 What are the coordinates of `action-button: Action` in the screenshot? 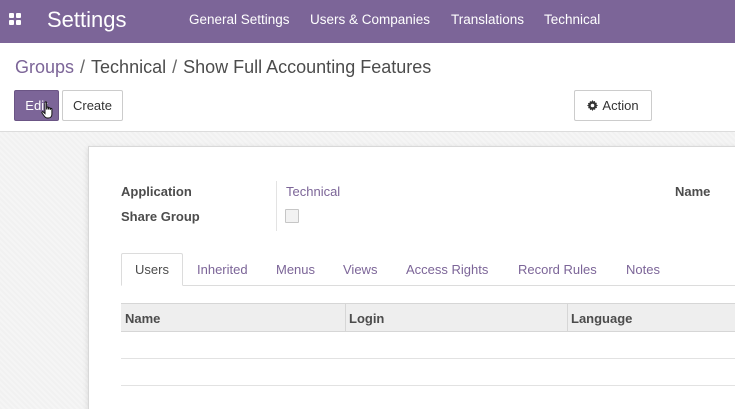 It's located at (613, 105).